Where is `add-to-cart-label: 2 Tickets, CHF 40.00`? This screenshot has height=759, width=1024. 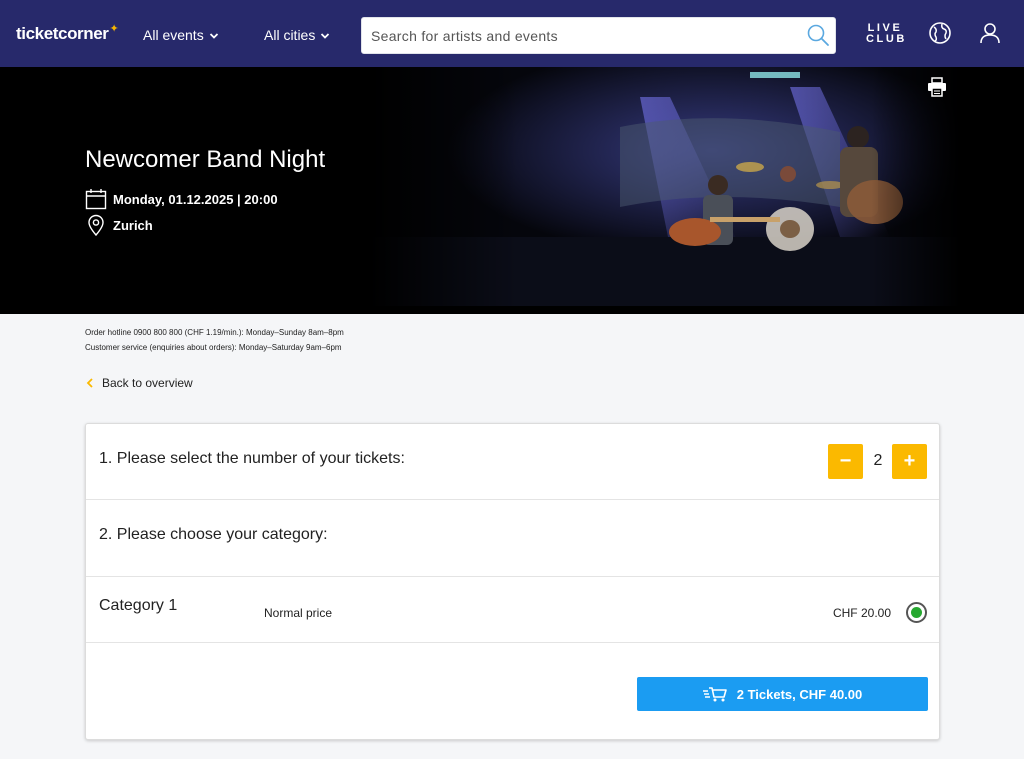
add-to-cart-label: 2 Tickets, CHF 40.00 is located at coordinates (799, 694).